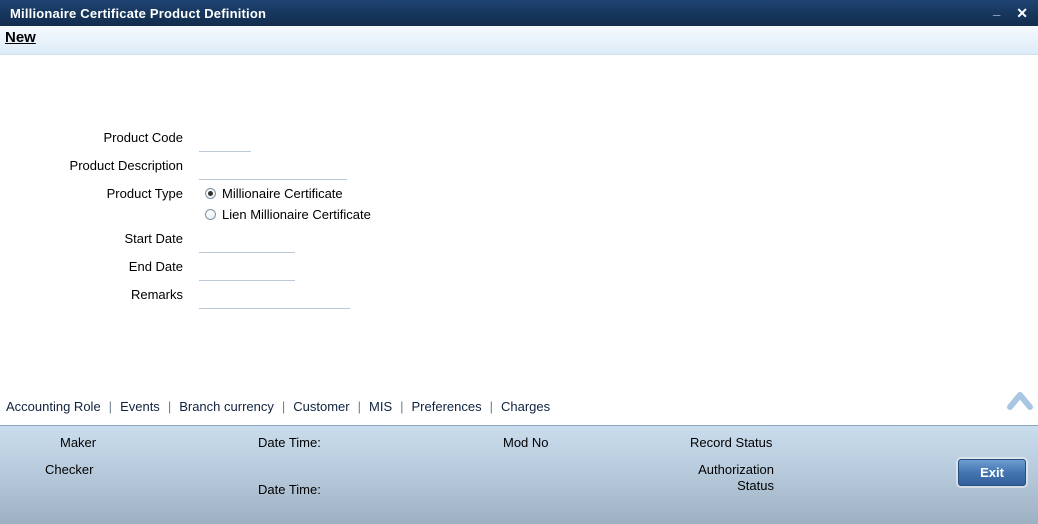  What do you see at coordinates (126, 165) in the screenshot?
I see `product-description-label: Product Description` at bounding box center [126, 165].